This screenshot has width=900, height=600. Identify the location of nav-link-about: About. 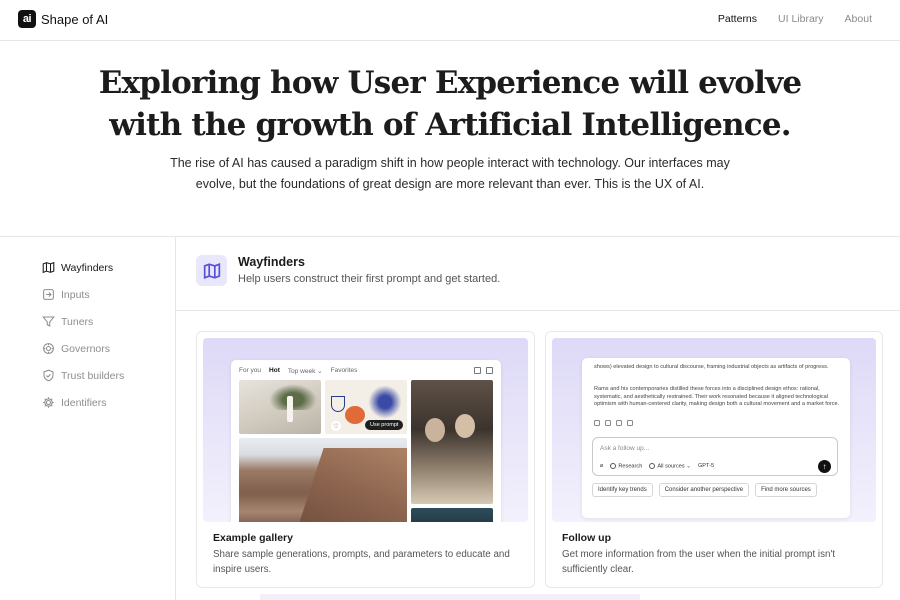
(858, 19).